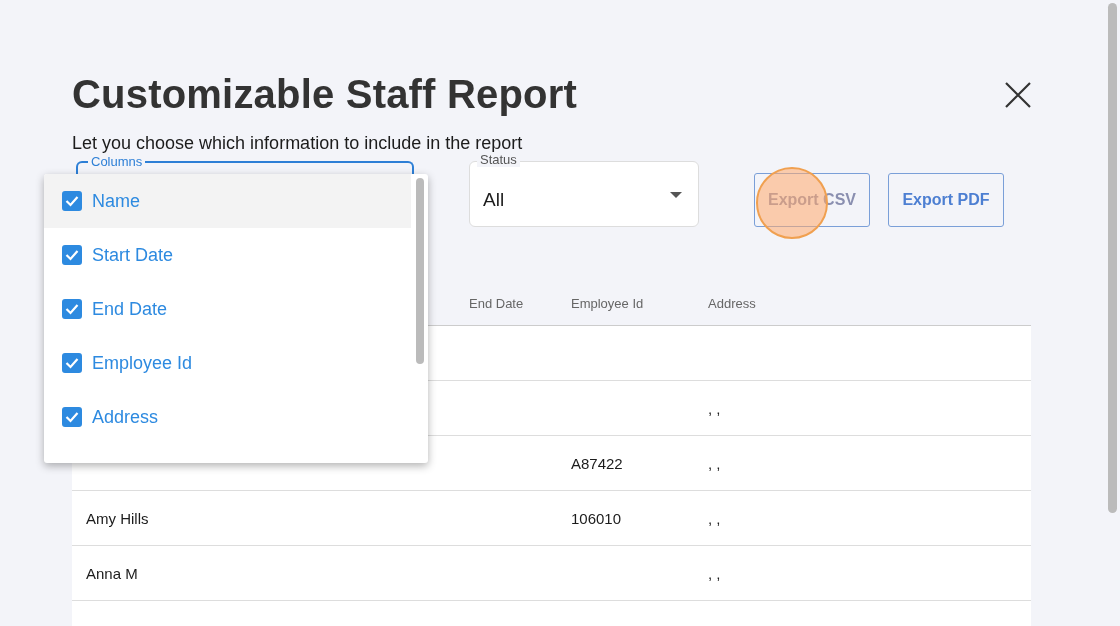 The image size is (1120, 626). Describe the element at coordinates (117, 161) in the screenshot. I see `field-label: Columns` at that location.